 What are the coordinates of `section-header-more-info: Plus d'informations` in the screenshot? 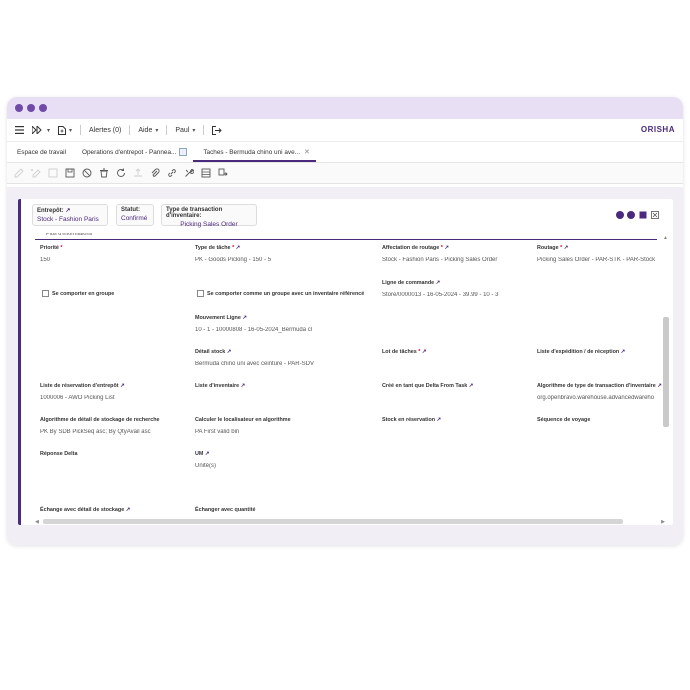 It's located at (69, 235).